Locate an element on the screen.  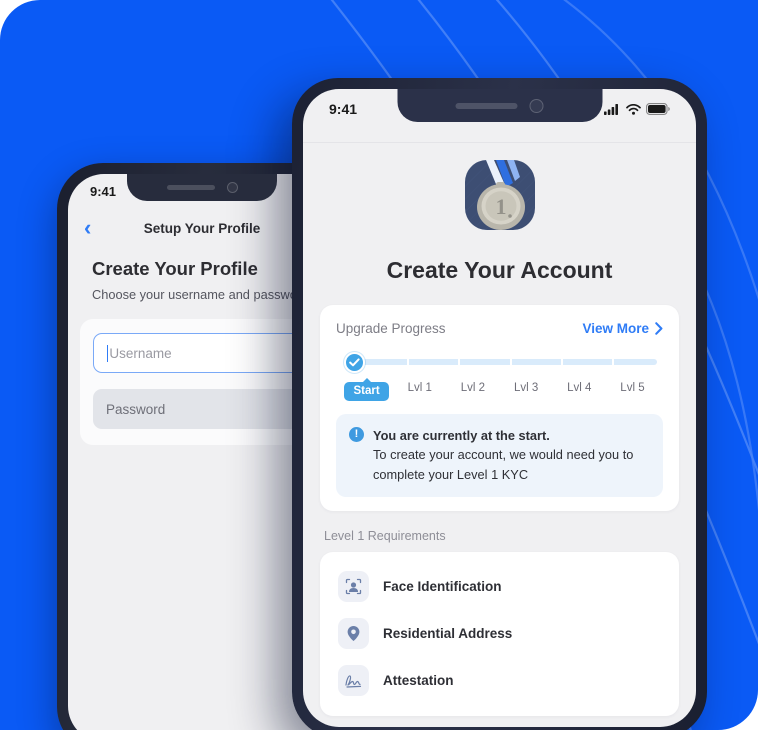
username-placeholder: Username is located at coordinates (140, 353).